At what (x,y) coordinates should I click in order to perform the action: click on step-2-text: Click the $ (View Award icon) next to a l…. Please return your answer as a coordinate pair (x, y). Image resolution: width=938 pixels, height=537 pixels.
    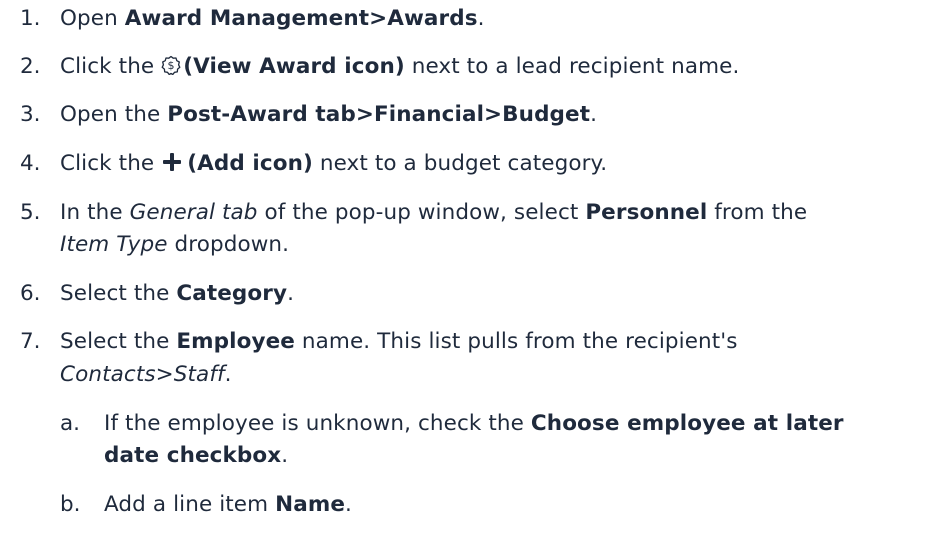
    Looking at the image, I should click on (399, 67).